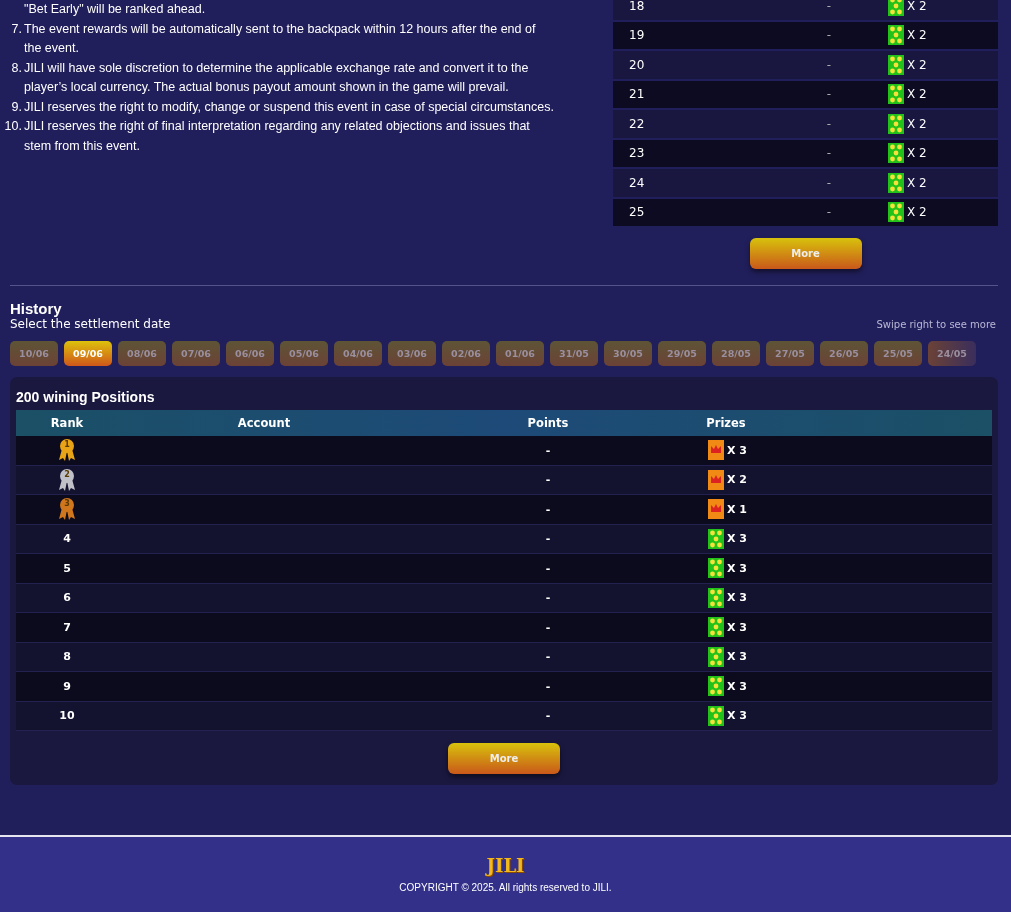 This screenshot has height=912, width=1011. What do you see at coordinates (67, 657) in the screenshot?
I see `rank-cell: 8` at bounding box center [67, 657].